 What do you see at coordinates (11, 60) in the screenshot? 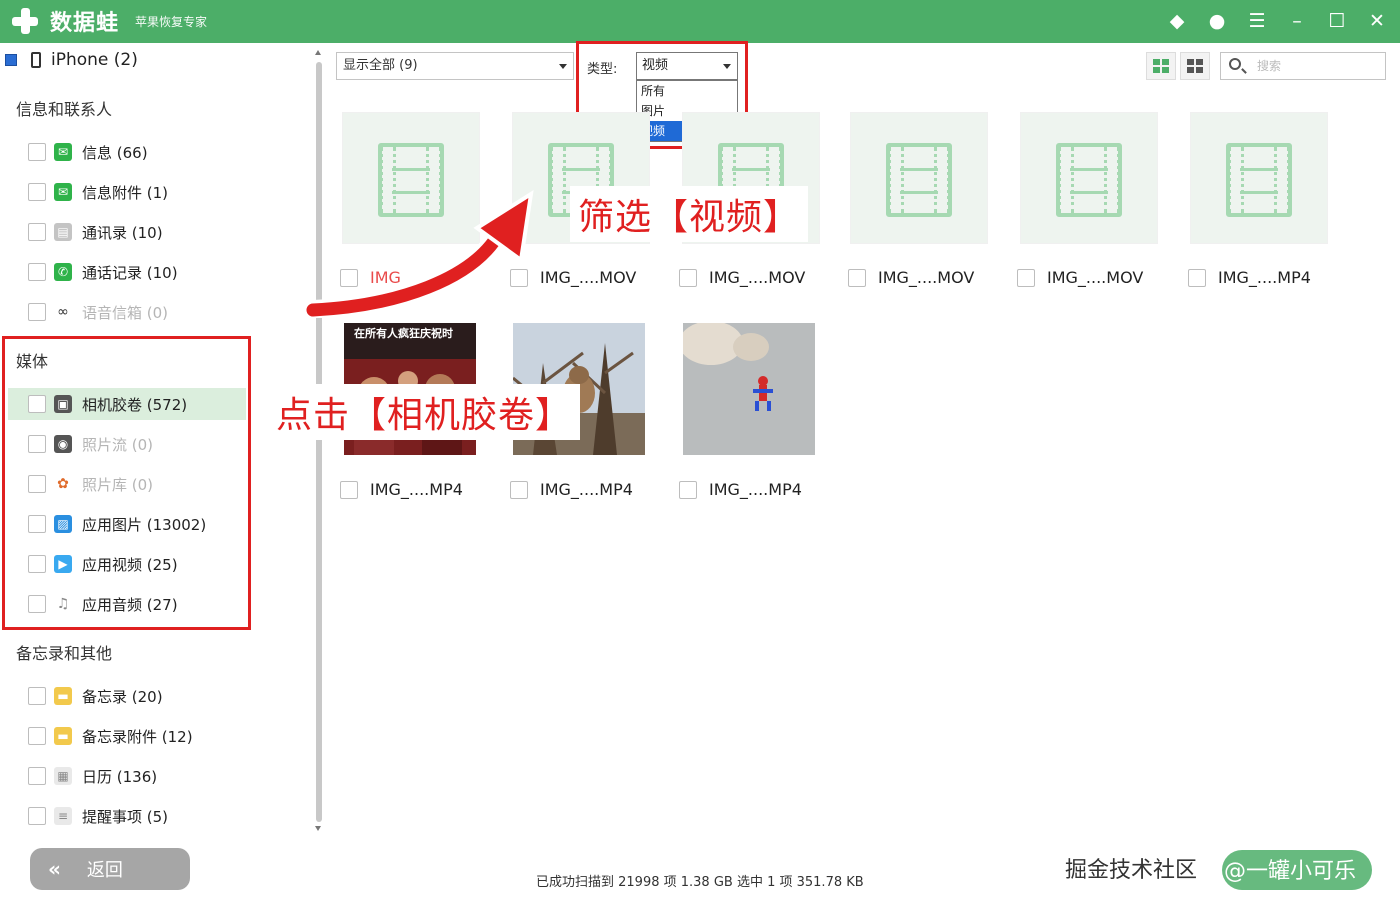
I see `device-checkbox` at bounding box center [11, 60].